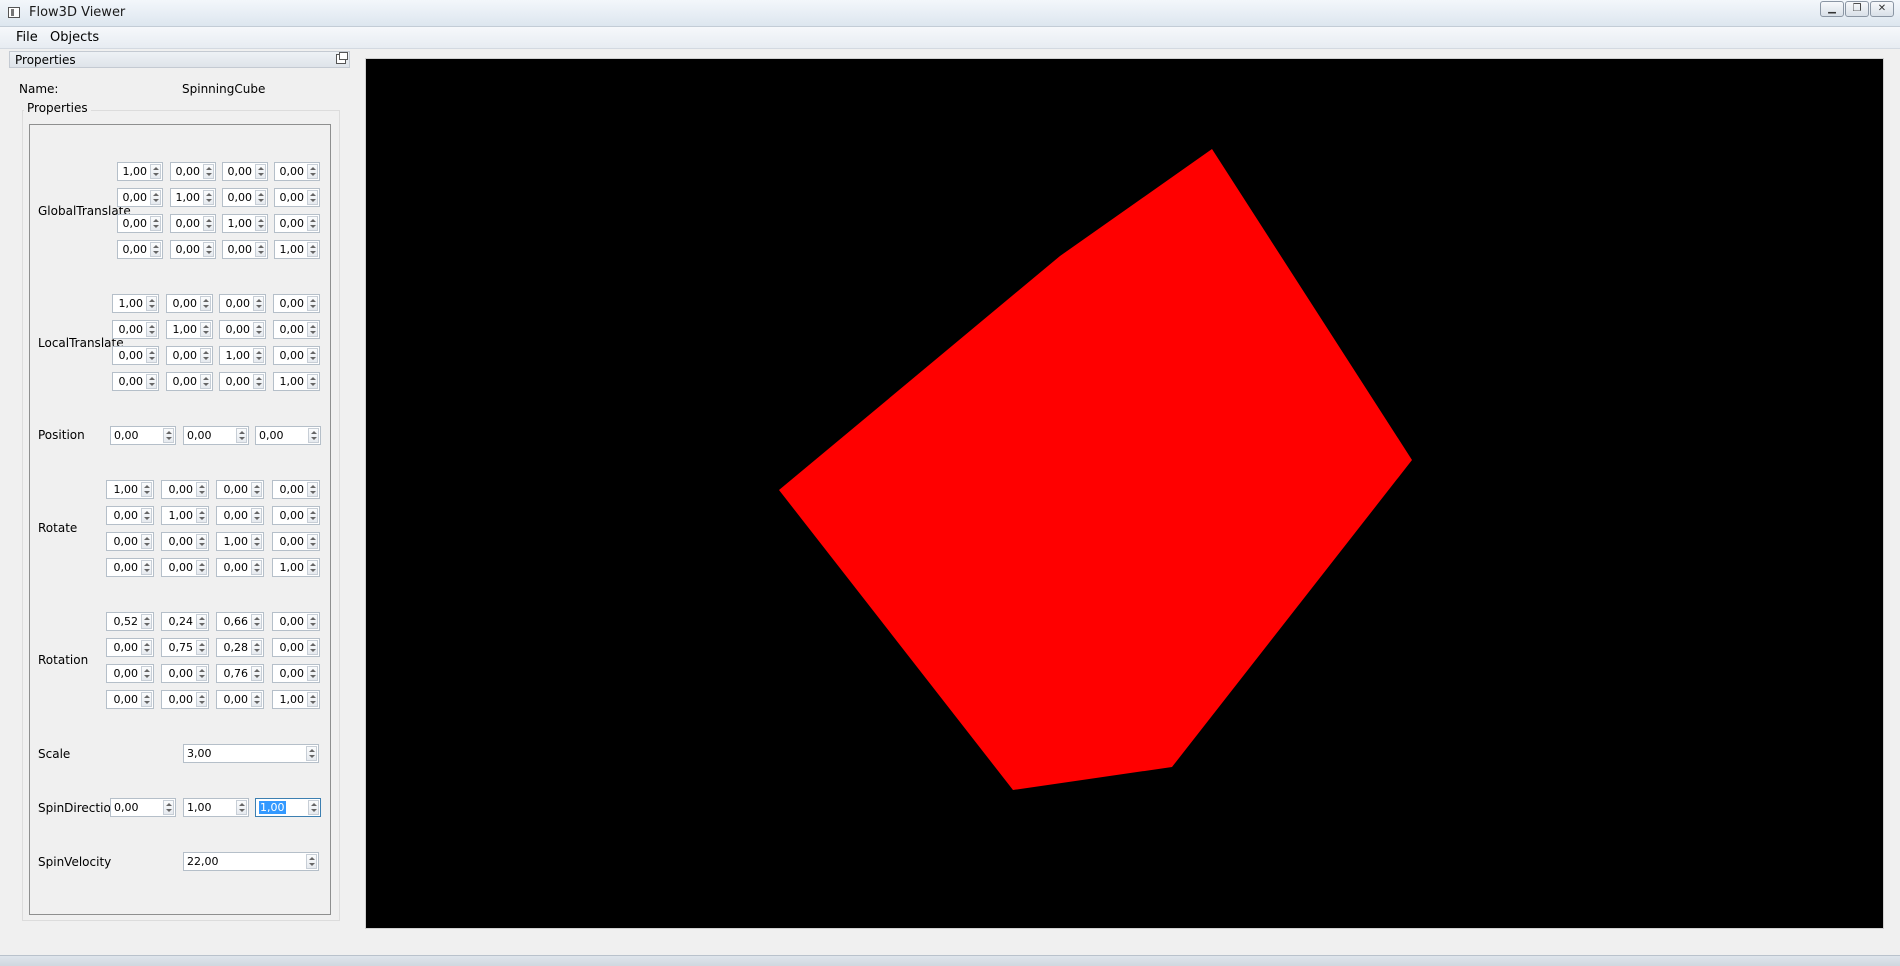 This screenshot has width=1900, height=966. What do you see at coordinates (143, 807) in the screenshot?
I see `spin-direction-x-spinbox: 0,00` at bounding box center [143, 807].